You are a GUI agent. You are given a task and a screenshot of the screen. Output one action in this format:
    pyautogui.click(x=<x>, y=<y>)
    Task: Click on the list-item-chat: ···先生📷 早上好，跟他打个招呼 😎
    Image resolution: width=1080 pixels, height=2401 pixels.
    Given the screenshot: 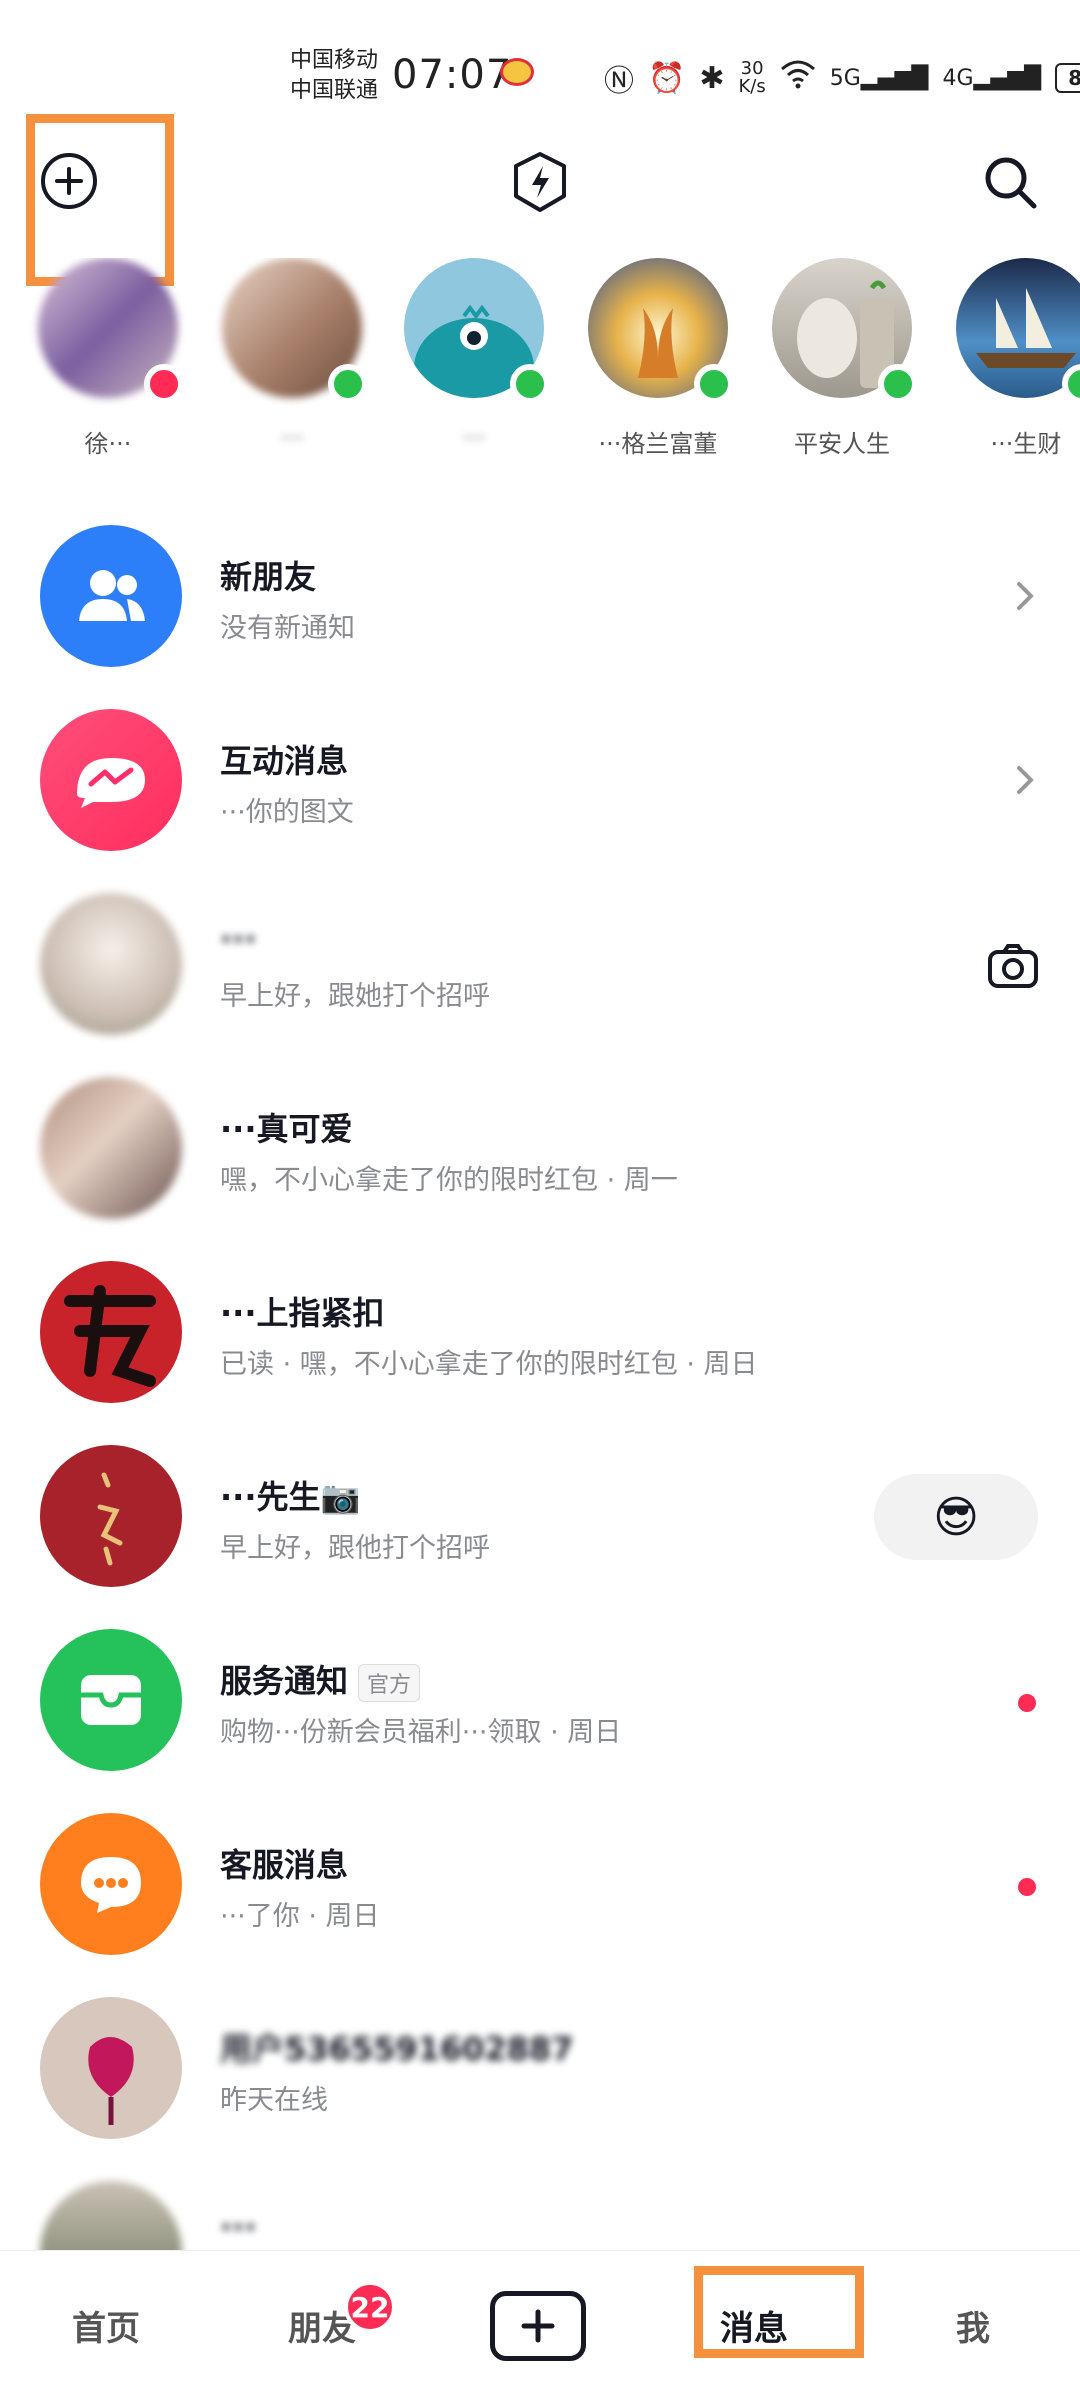 What is the action you would take?
    pyautogui.click(x=540, y=1522)
    